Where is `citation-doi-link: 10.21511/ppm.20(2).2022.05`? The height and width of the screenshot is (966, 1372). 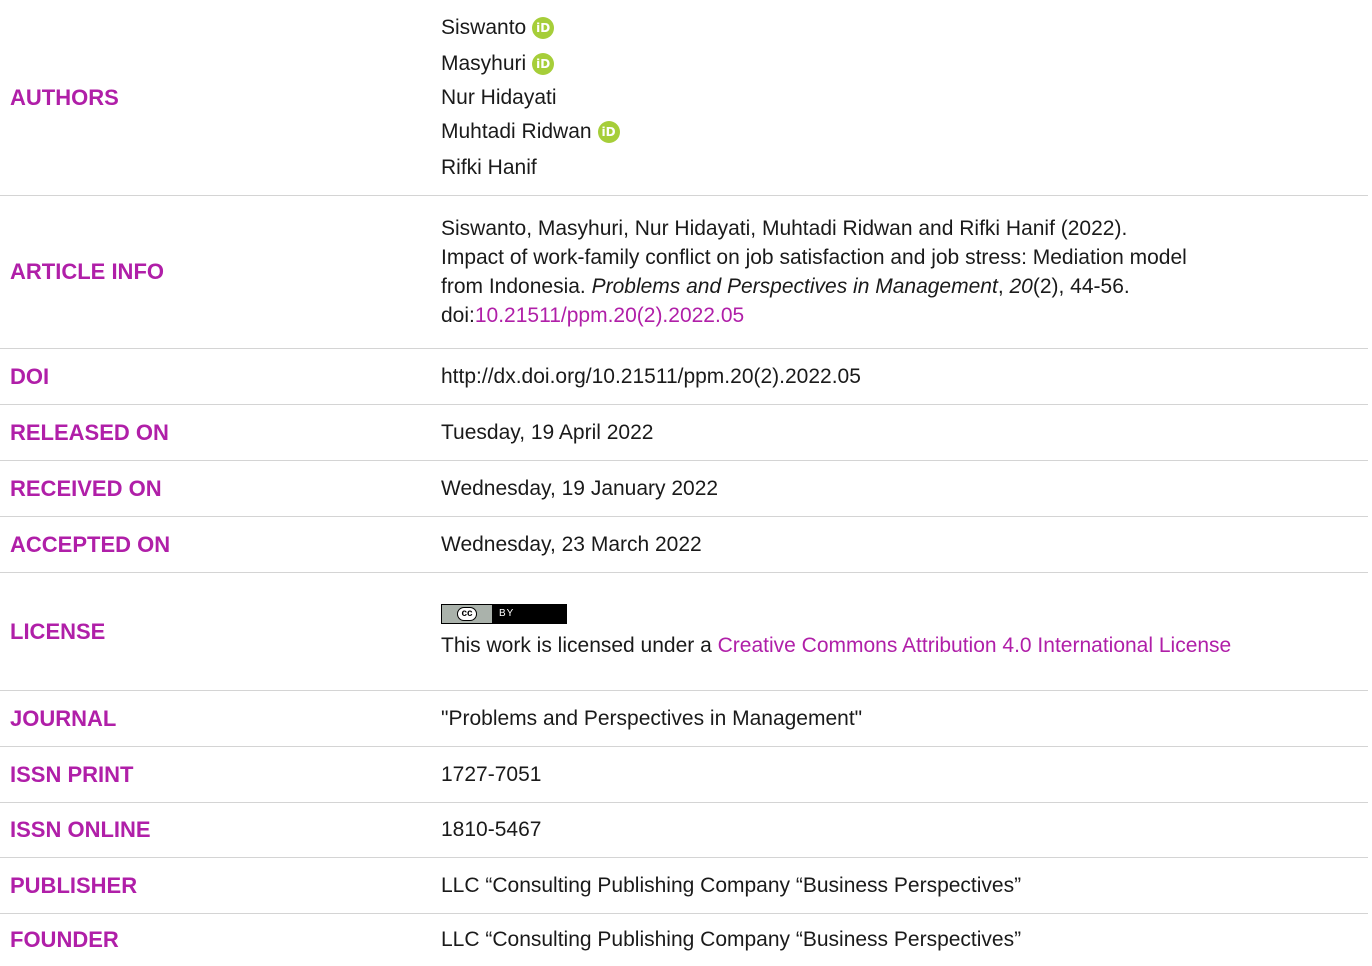 citation-doi-link: 10.21511/ppm.20(2).2022.05 is located at coordinates (609, 315).